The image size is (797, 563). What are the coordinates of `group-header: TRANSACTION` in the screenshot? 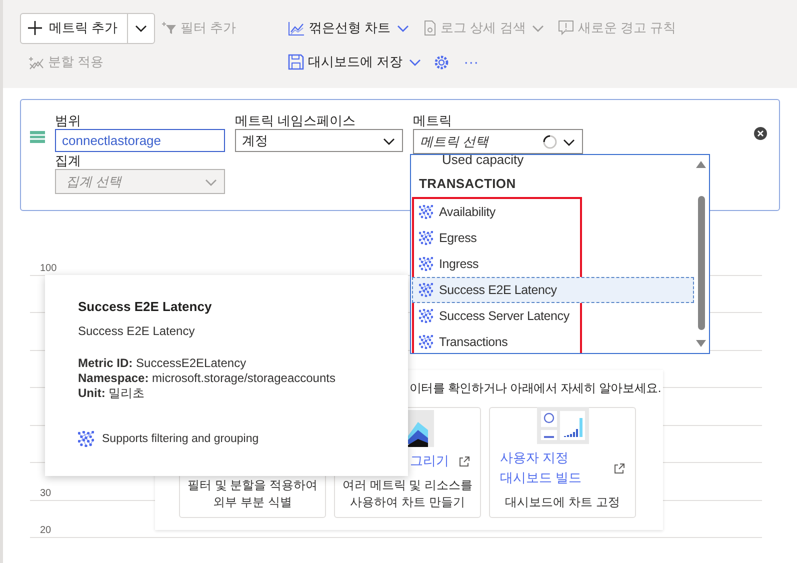 It's located at (467, 184).